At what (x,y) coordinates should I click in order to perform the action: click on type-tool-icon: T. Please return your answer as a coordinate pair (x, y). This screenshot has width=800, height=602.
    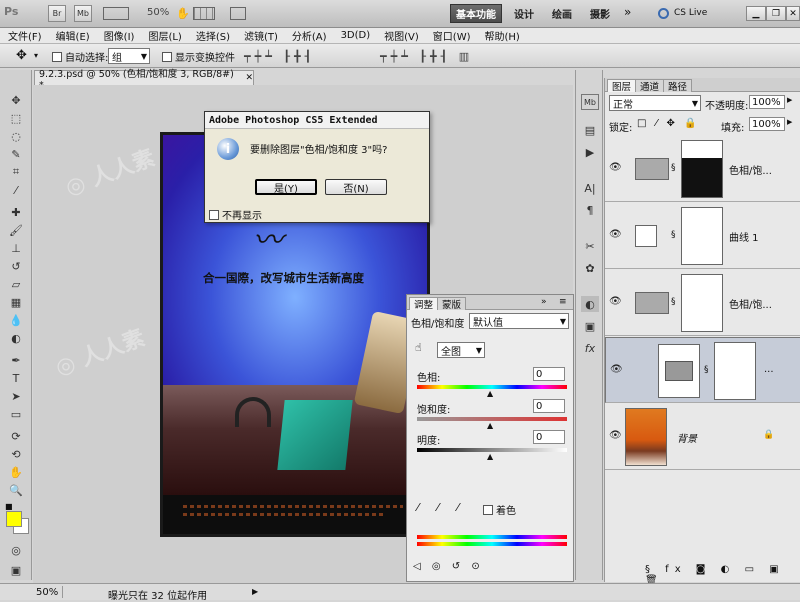
    Looking at the image, I should click on (16, 378).